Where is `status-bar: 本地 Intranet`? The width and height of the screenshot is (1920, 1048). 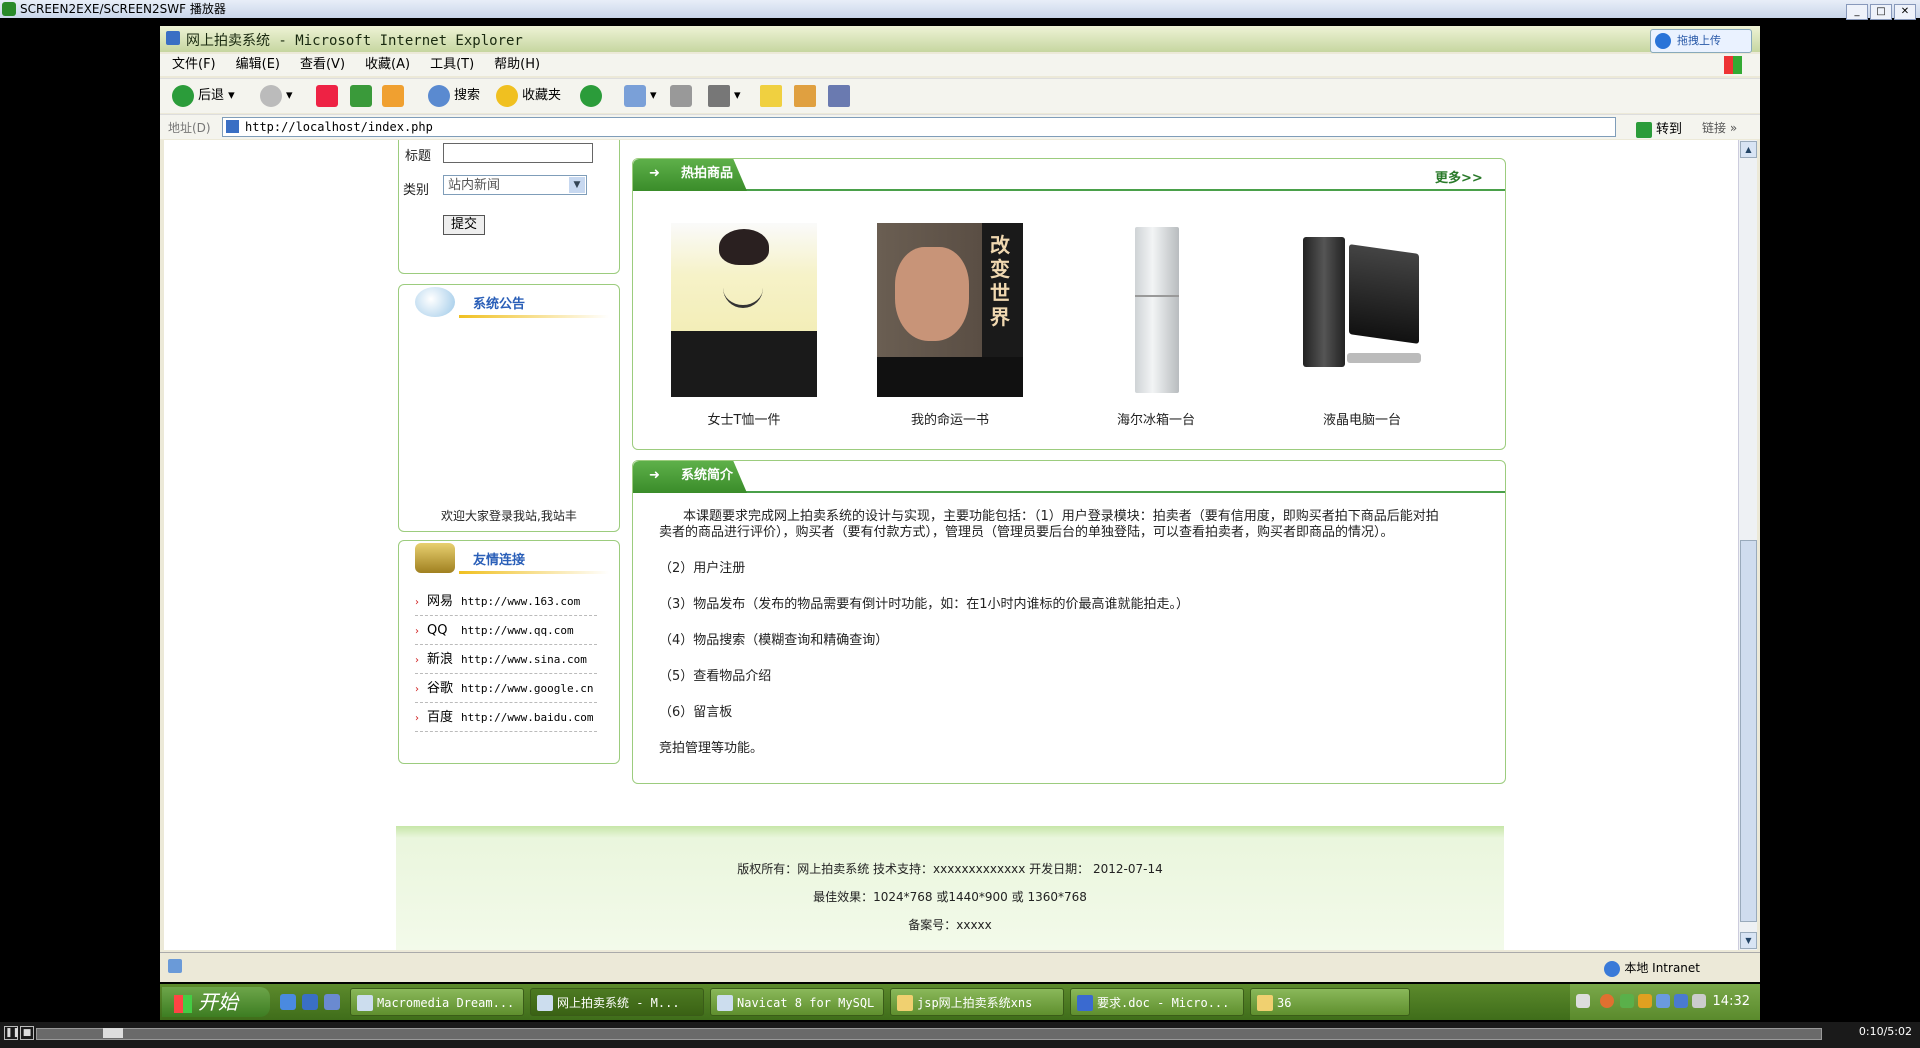 status-bar: 本地 Intranet is located at coordinates (960, 966).